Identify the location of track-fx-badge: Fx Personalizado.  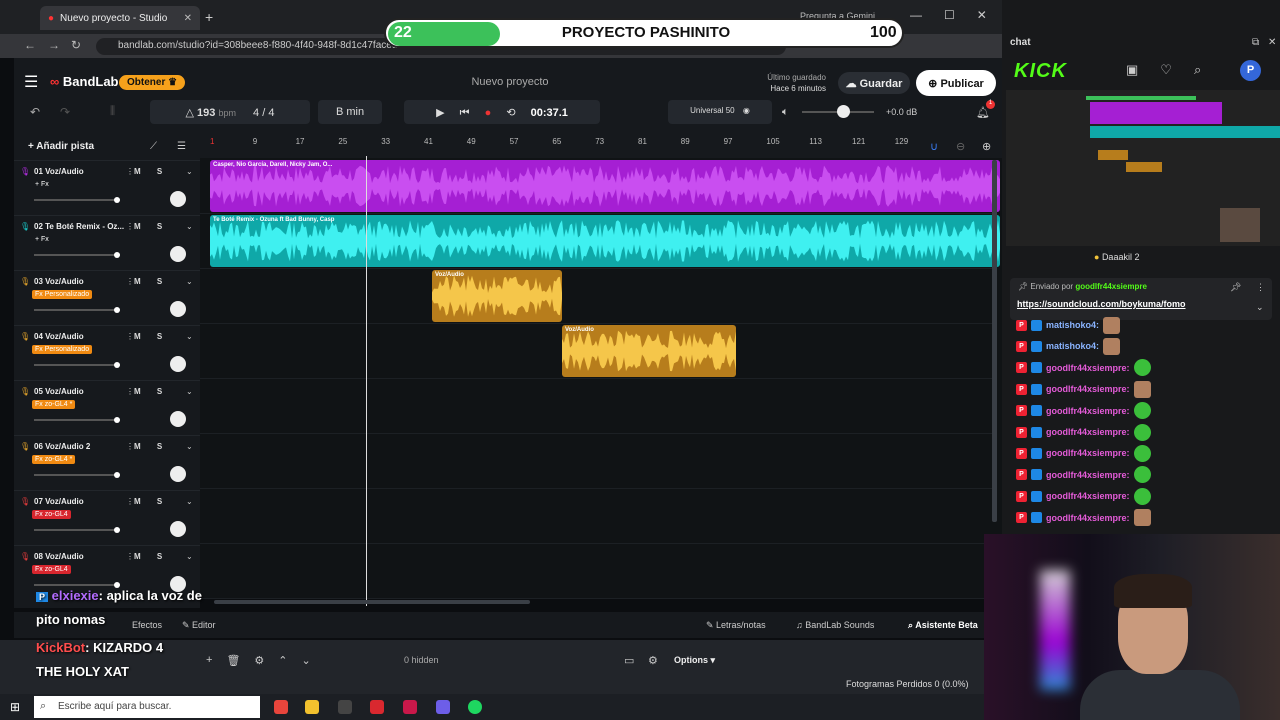
(62, 294).